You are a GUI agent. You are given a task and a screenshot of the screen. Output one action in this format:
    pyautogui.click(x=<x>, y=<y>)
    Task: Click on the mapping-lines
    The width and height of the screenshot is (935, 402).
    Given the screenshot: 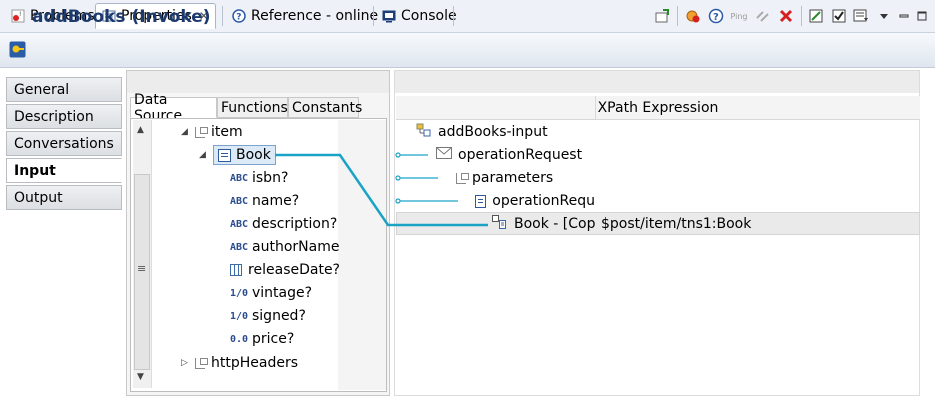 What is the action you would take?
    pyautogui.click(x=381, y=189)
    